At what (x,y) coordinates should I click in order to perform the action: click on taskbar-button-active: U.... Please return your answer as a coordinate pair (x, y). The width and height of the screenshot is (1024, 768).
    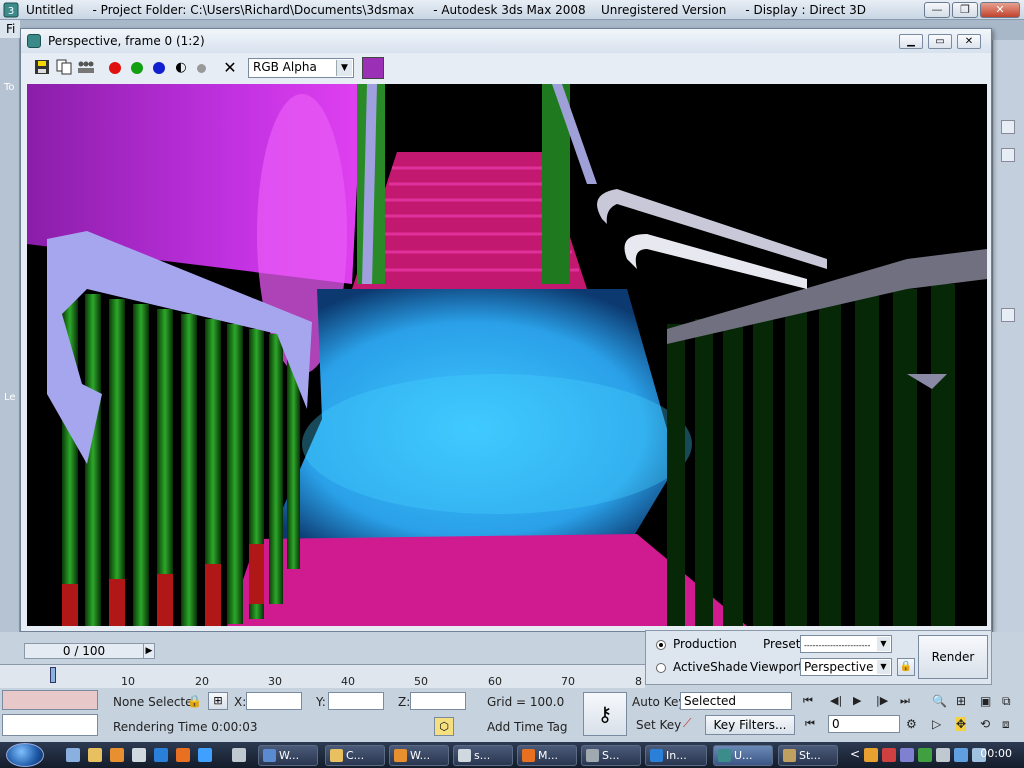
    Looking at the image, I should click on (743, 755).